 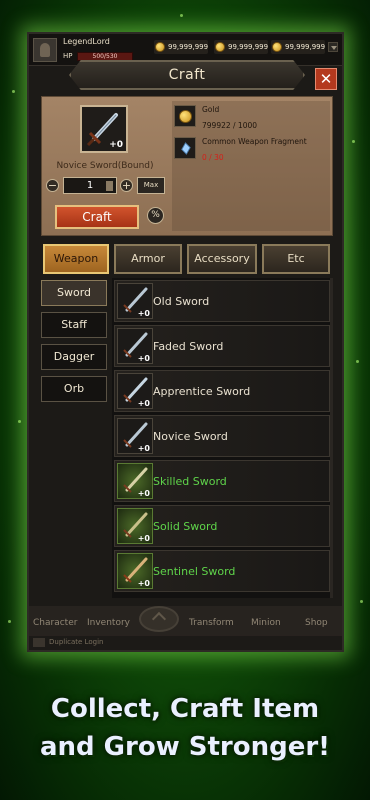 I want to click on list-item: +0 Skilled Sword, so click(x=222, y=481).